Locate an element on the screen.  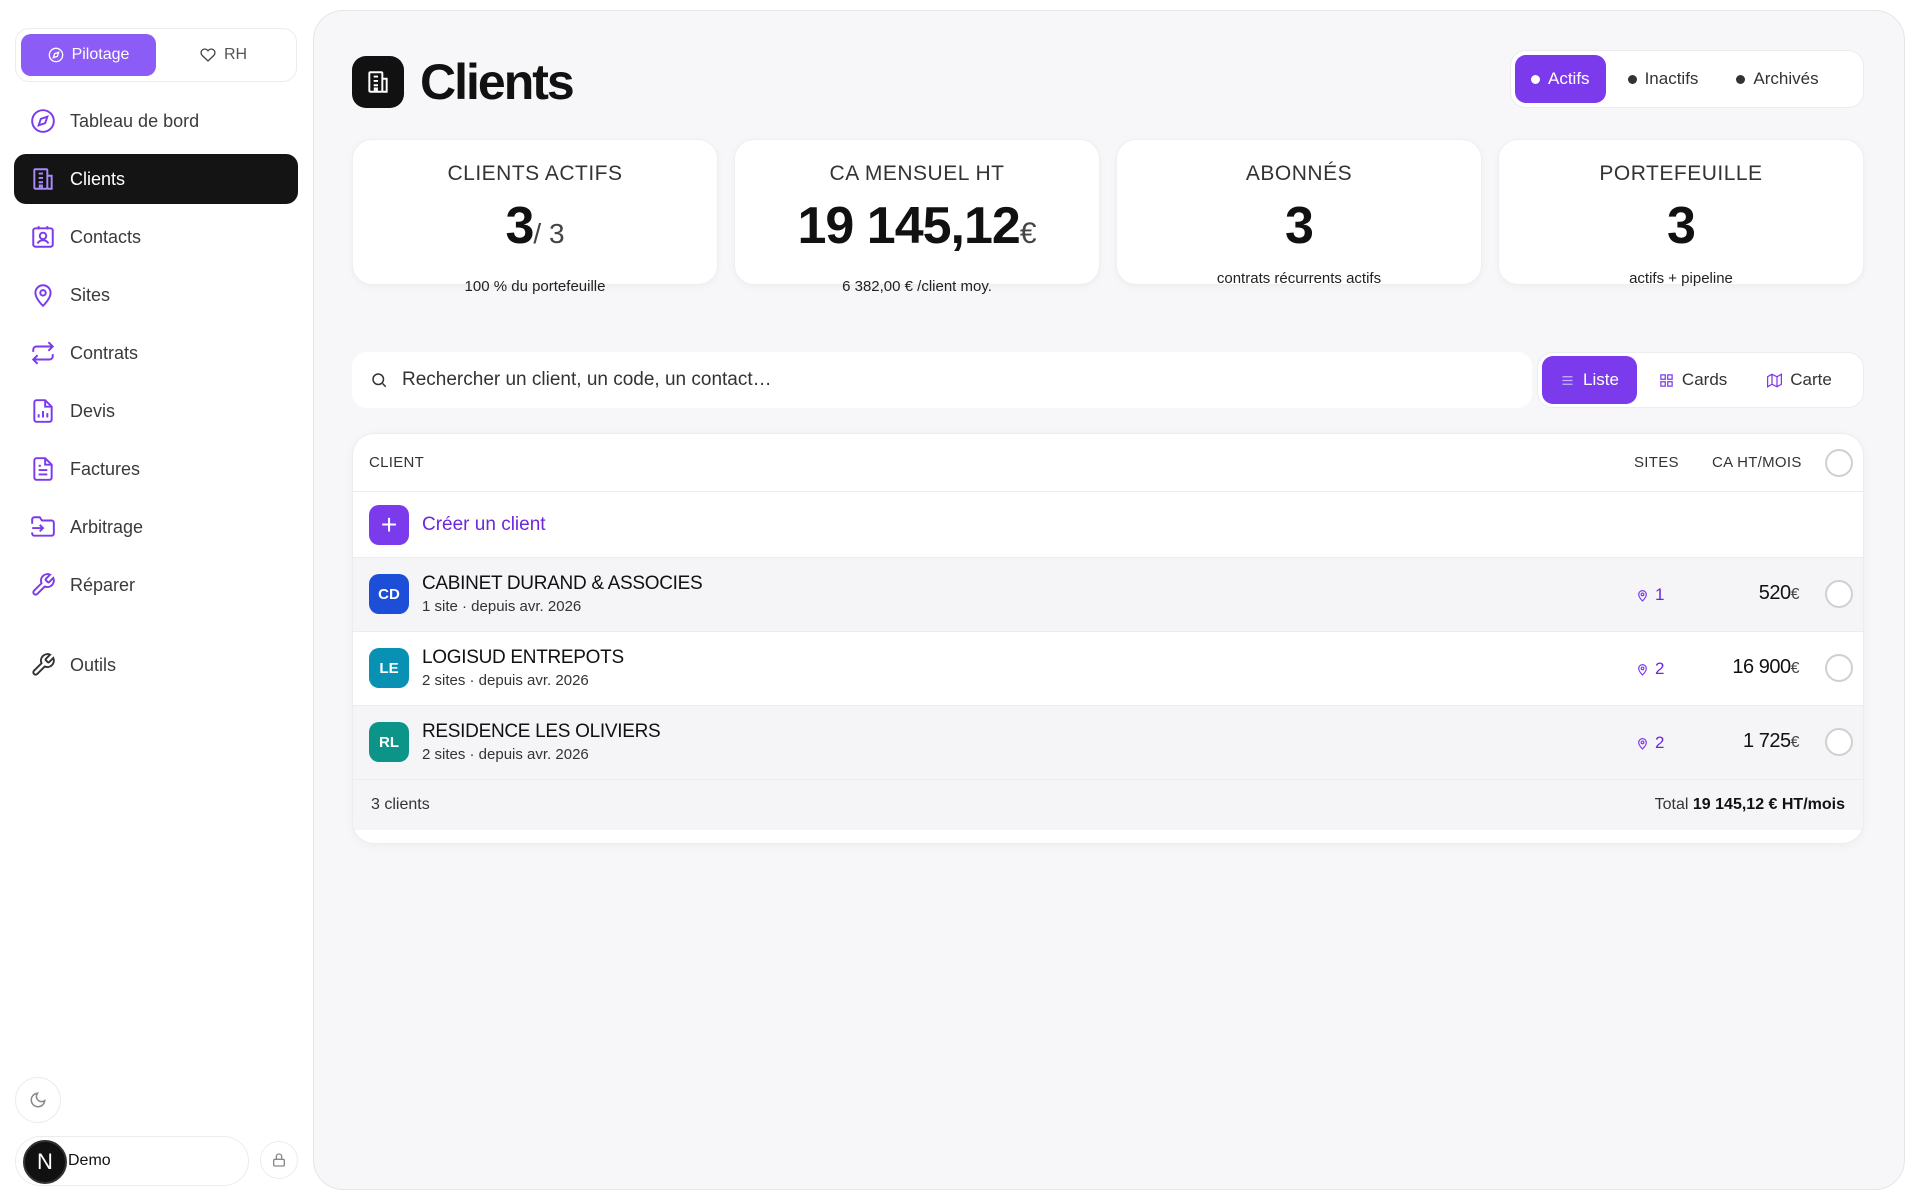
client-avatar: LE is located at coordinates (389, 668).